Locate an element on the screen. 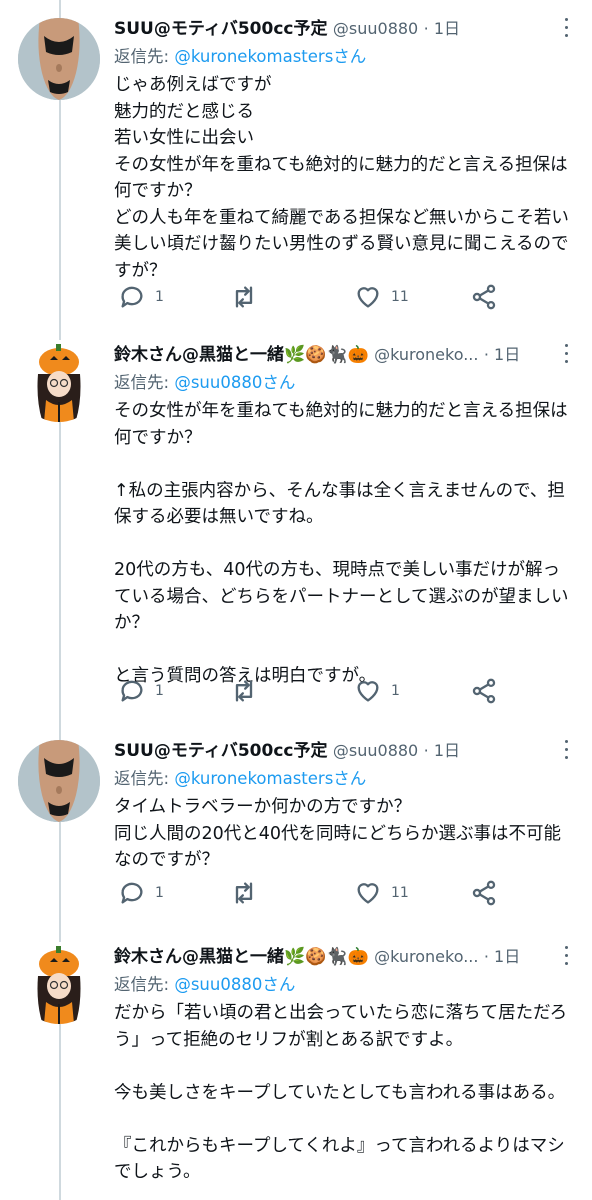 This screenshot has height=1200, width=592. tweet-actions: 1 1 is located at coordinates (324, 691).